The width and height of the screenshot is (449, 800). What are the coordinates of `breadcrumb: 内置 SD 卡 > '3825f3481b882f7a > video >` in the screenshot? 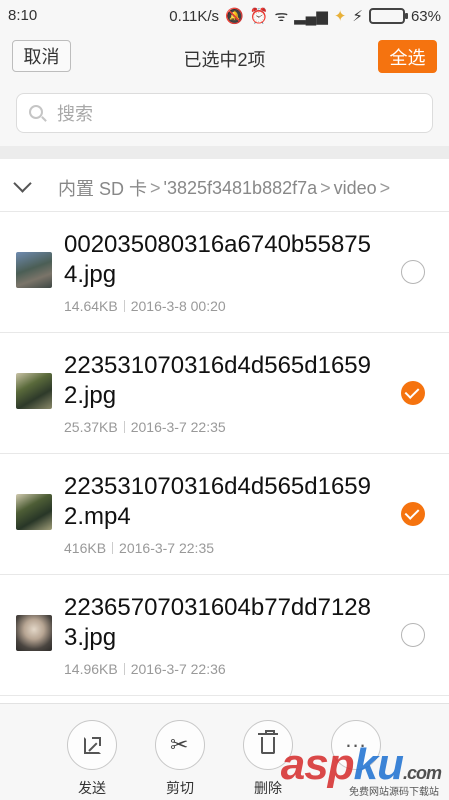 It's located at (224, 185).